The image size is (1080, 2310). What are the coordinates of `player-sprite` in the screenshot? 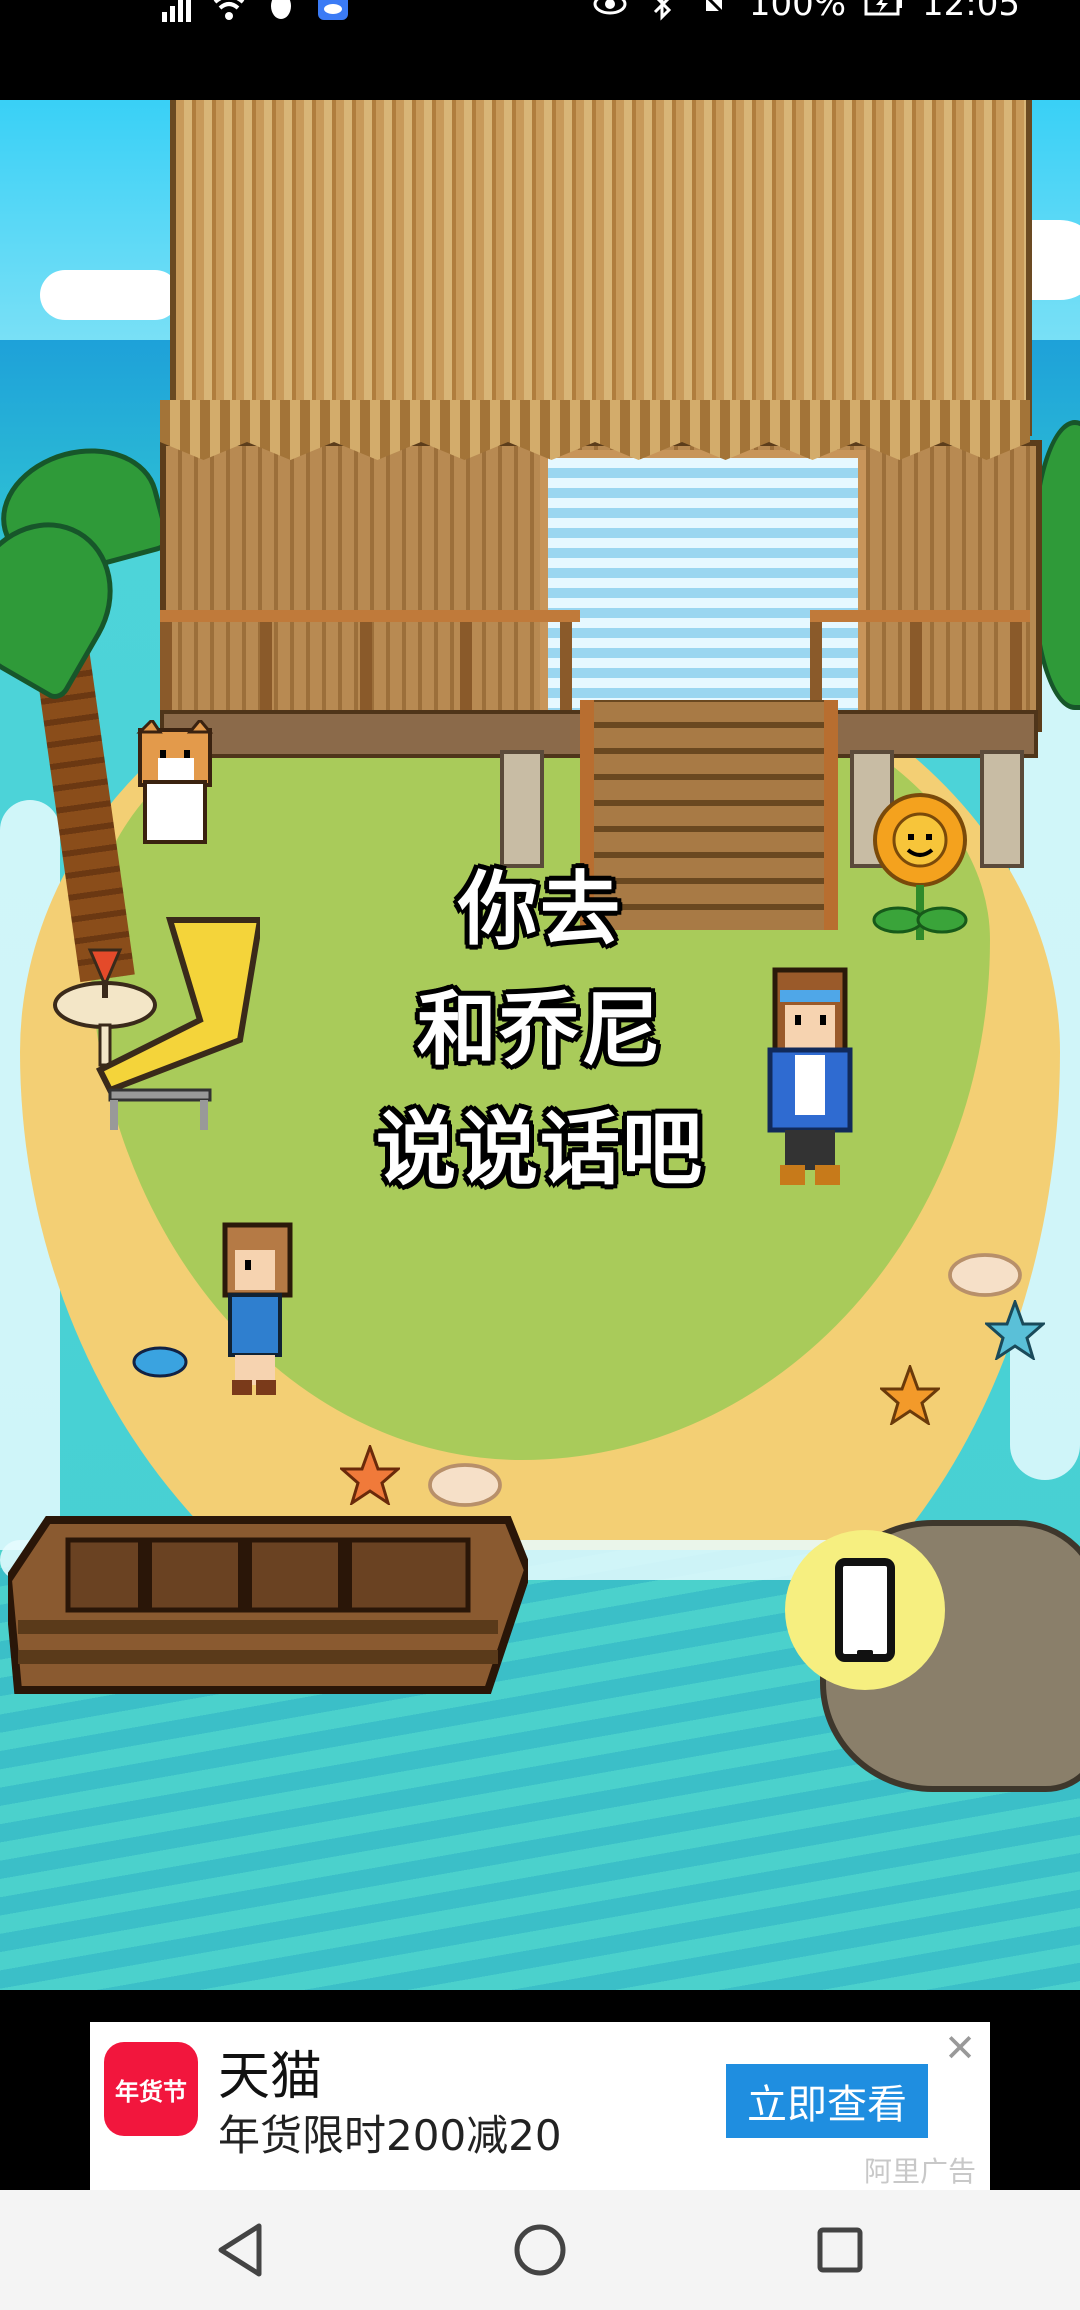 It's located at (260, 1310).